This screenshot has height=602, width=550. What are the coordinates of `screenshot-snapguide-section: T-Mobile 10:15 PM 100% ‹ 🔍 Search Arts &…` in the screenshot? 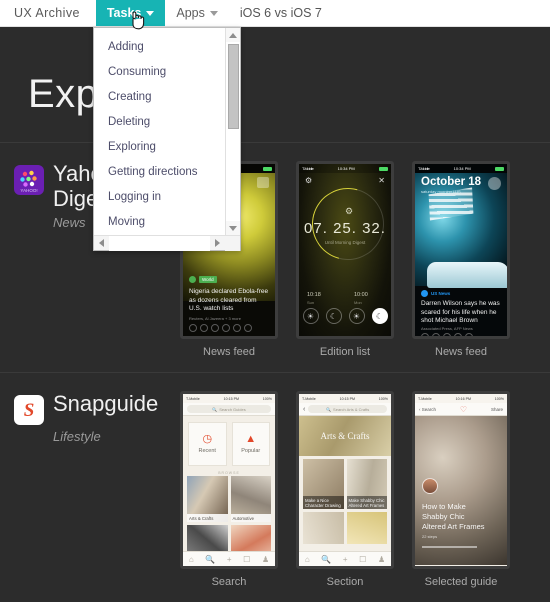 It's located at (345, 489).